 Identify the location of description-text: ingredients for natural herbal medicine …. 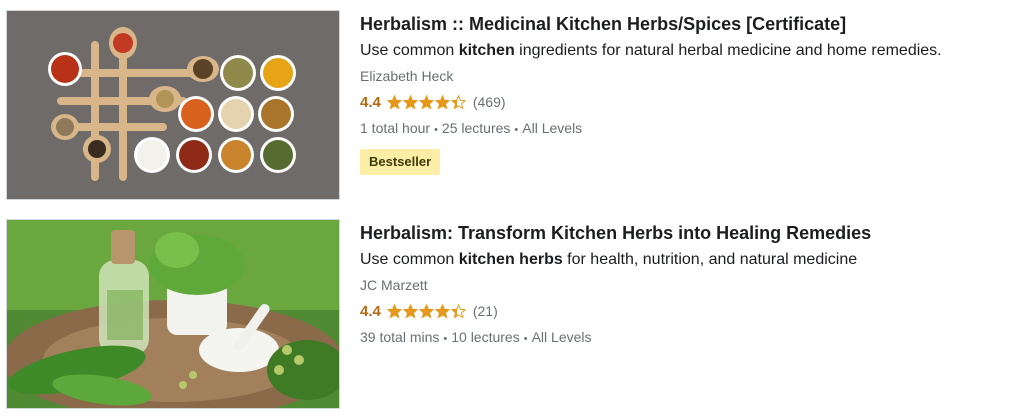
(728, 50).